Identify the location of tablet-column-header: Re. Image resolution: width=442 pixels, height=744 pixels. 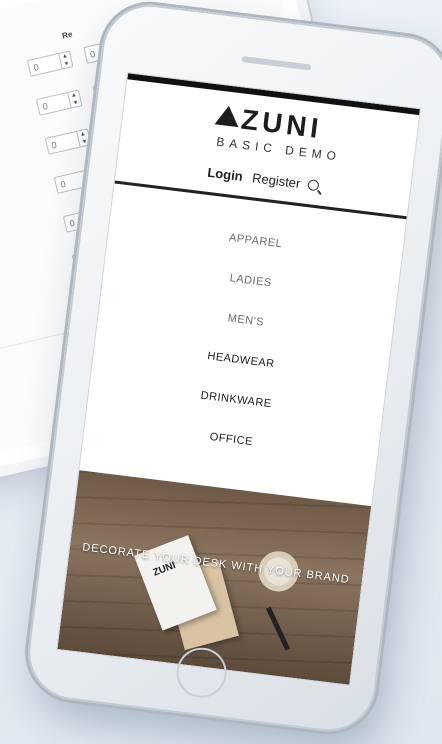
(67, 35).